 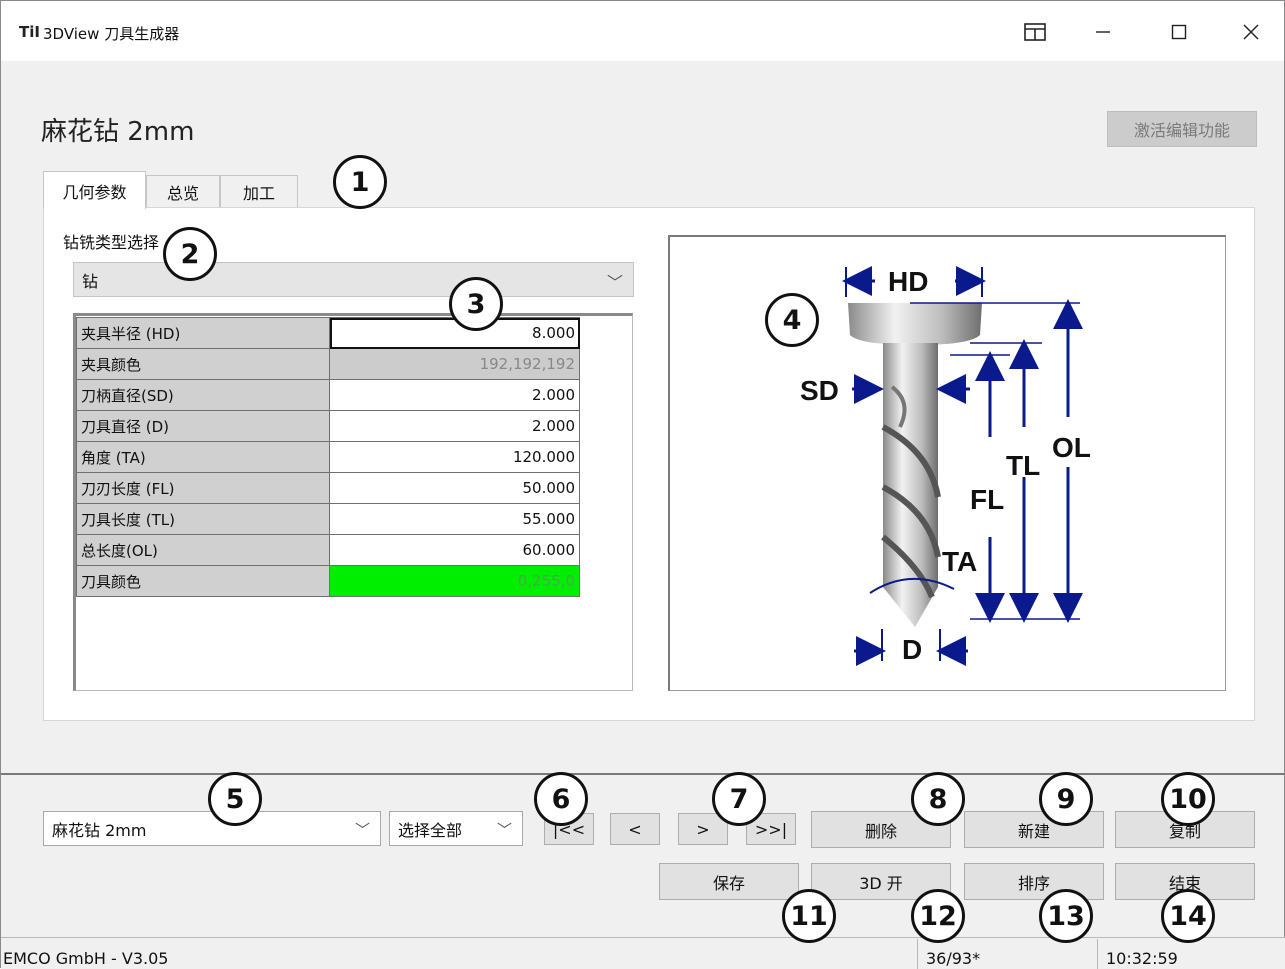 I want to click on param-key: 刀具长度 (TL), so click(x=203, y=519).